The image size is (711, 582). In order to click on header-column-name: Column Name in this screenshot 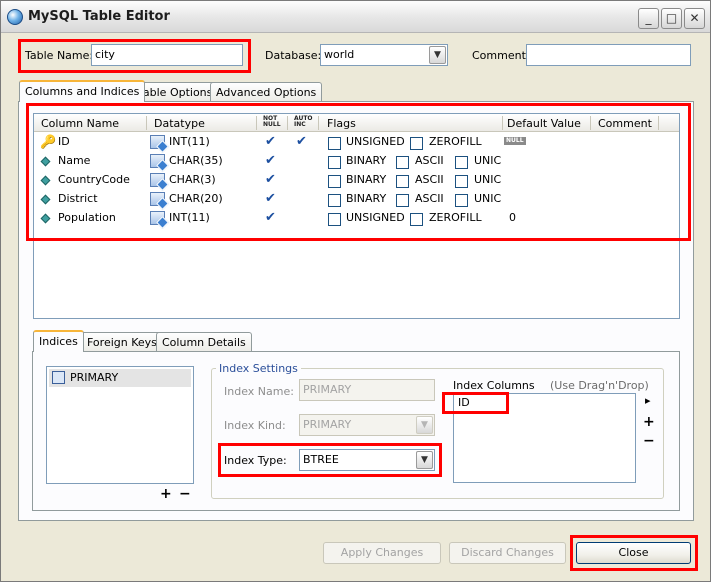, I will do `click(80, 123)`.